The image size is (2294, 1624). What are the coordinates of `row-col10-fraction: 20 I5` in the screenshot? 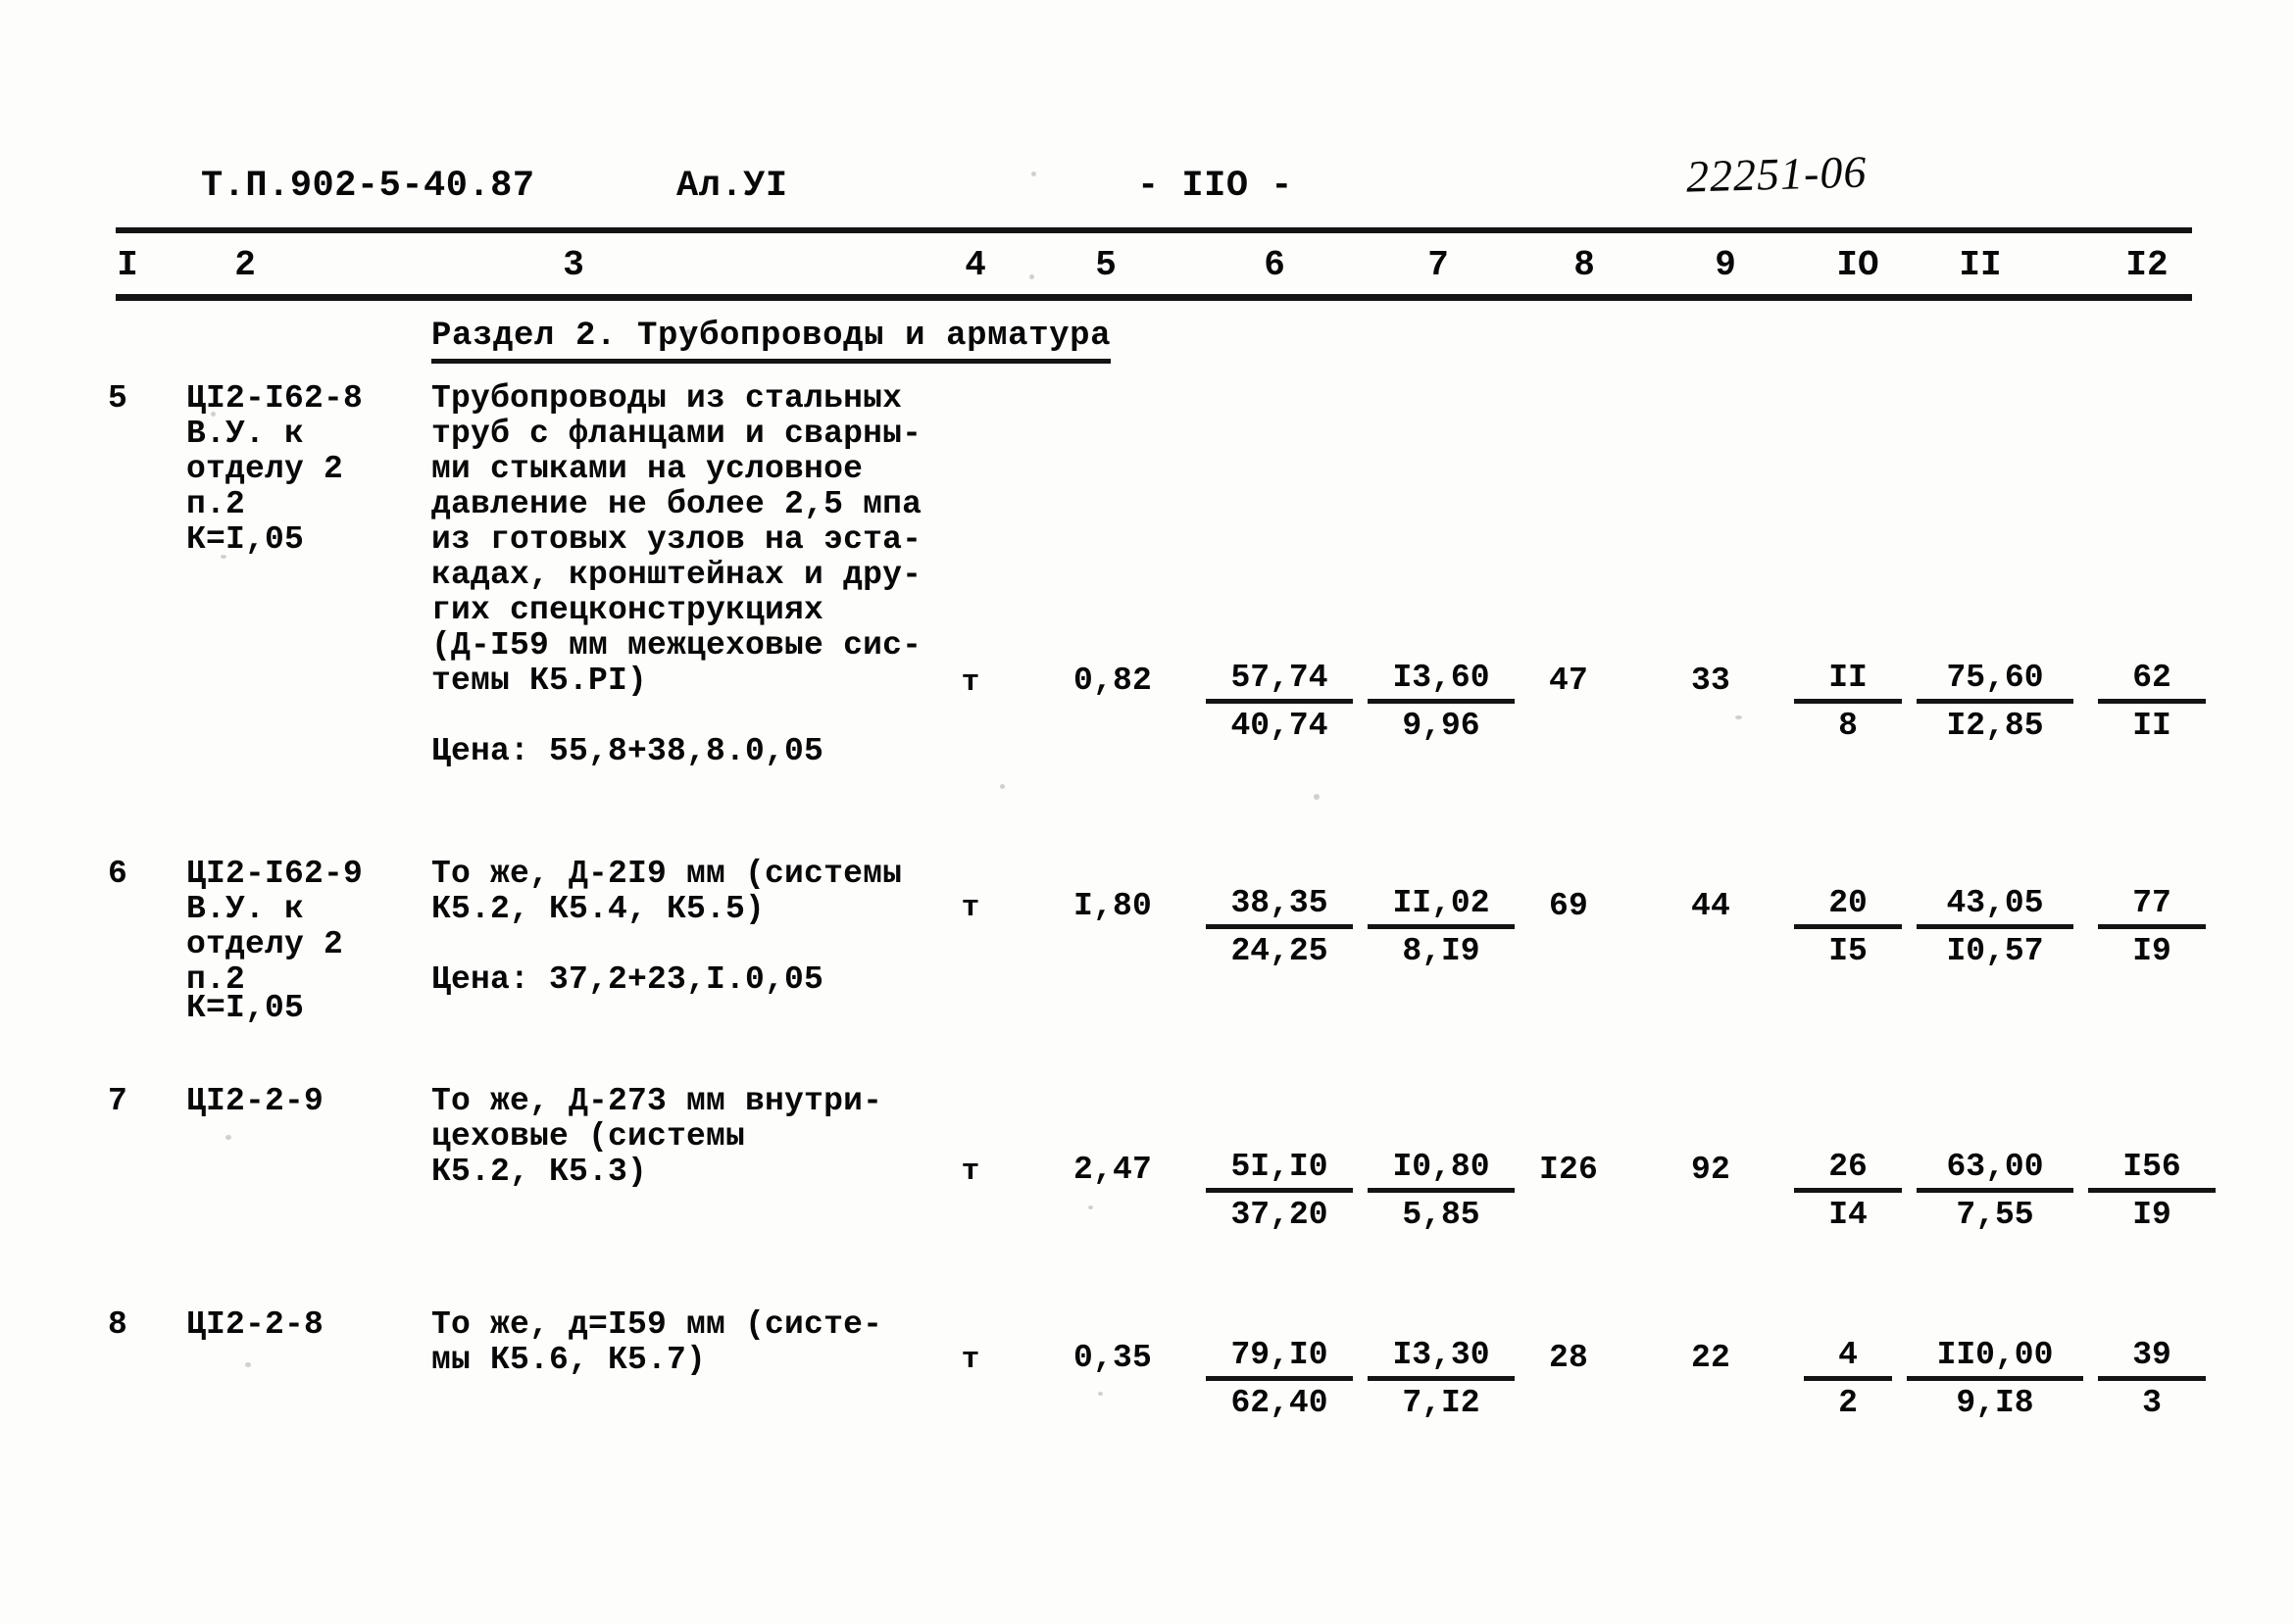 It's located at (1848, 927).